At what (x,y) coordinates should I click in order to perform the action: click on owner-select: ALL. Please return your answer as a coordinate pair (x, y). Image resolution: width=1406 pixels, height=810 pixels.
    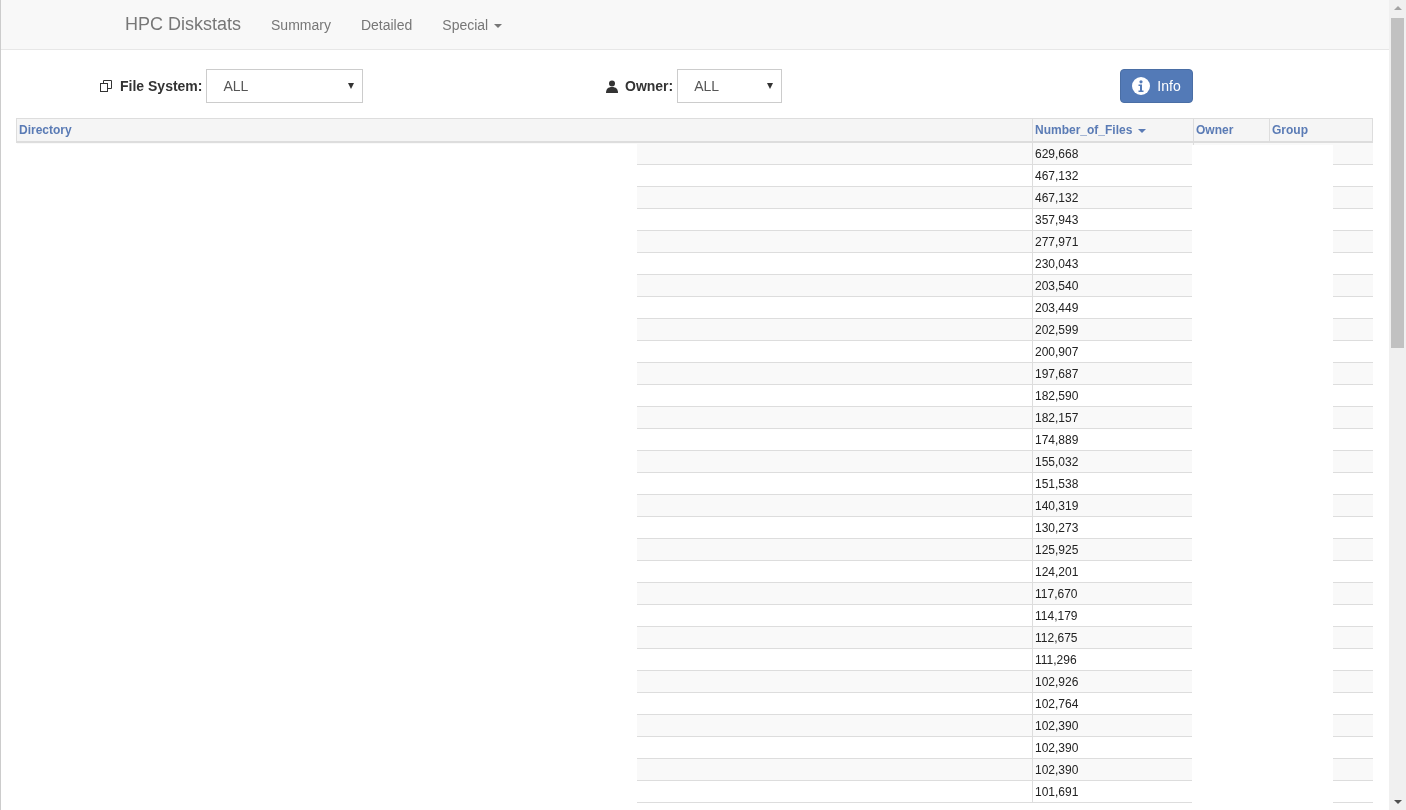
    Looking at the image, I should click on (730, 86).